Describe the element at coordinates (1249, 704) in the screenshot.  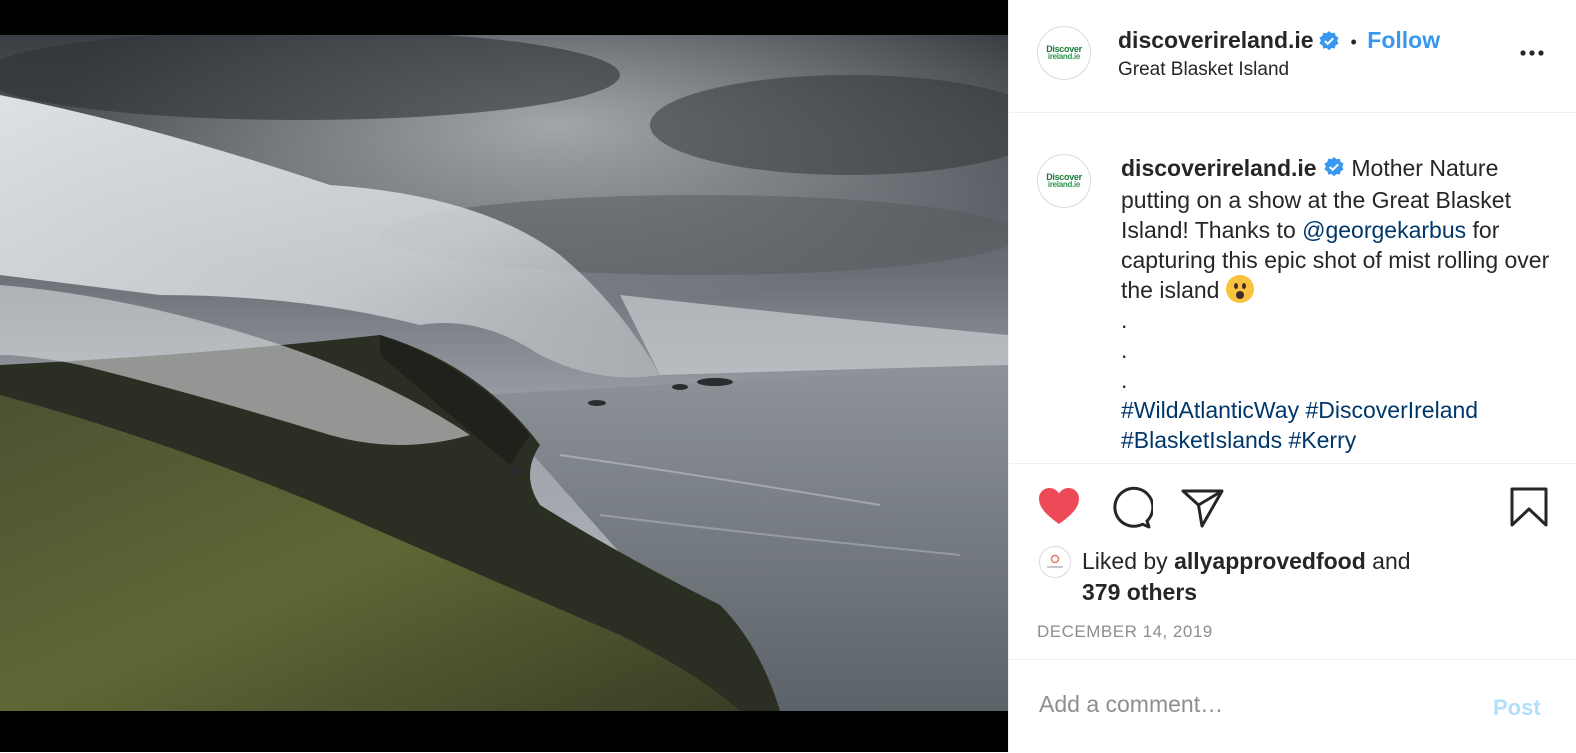
I see `comment-input` at that location.